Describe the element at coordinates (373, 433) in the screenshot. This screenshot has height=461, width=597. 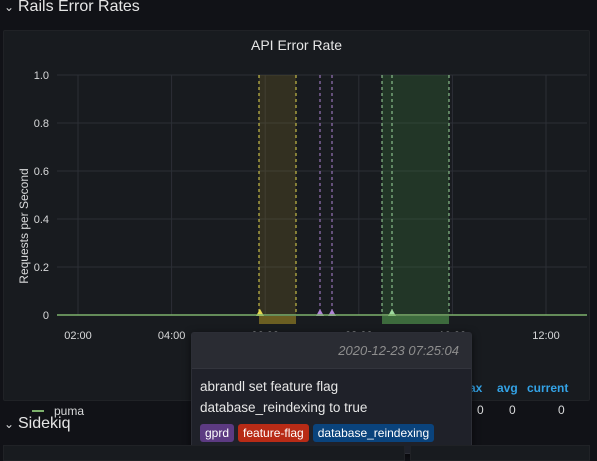
I see `tag-database-reindexing: database_reindexing` at that location.